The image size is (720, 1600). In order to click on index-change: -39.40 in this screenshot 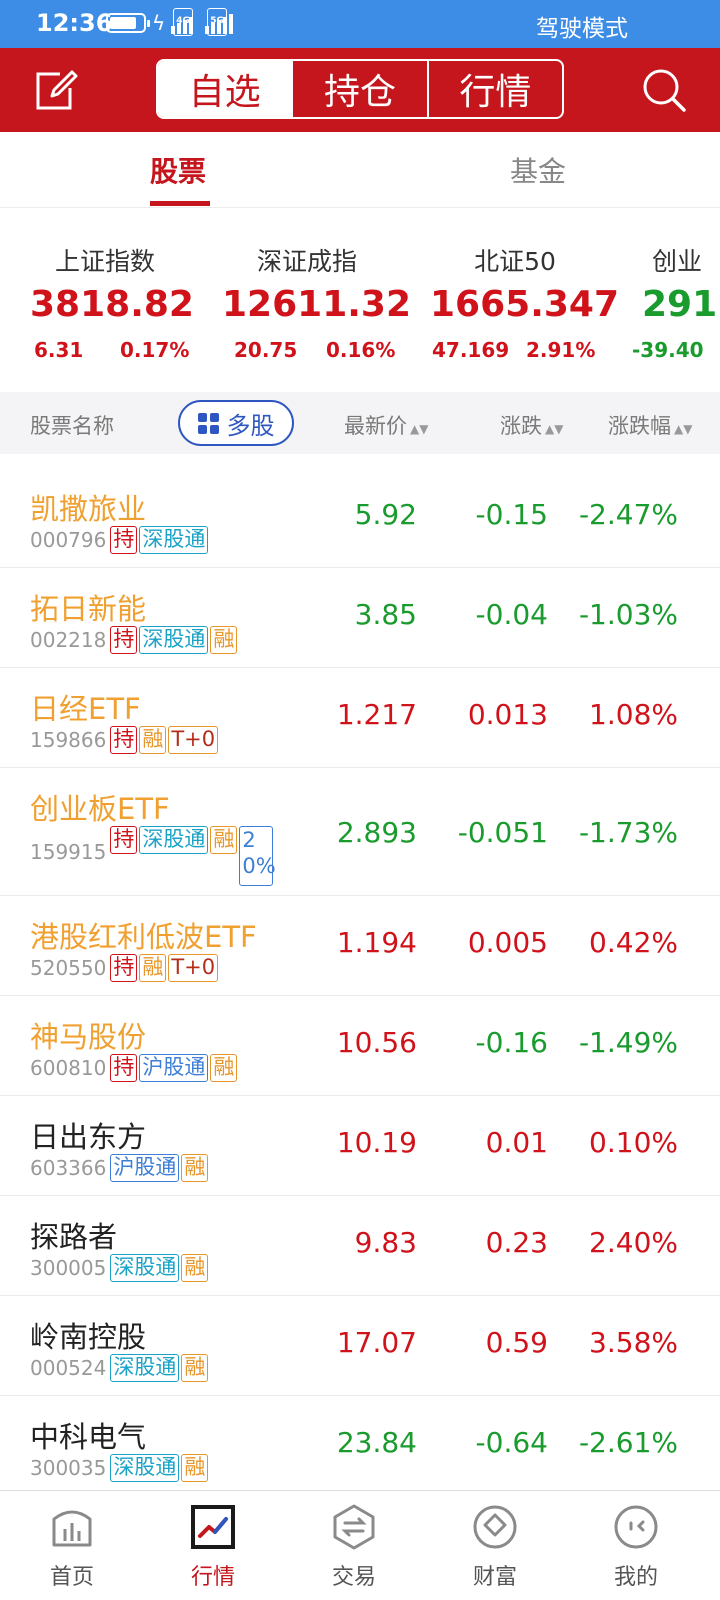, I will do `click(668, 350)`.